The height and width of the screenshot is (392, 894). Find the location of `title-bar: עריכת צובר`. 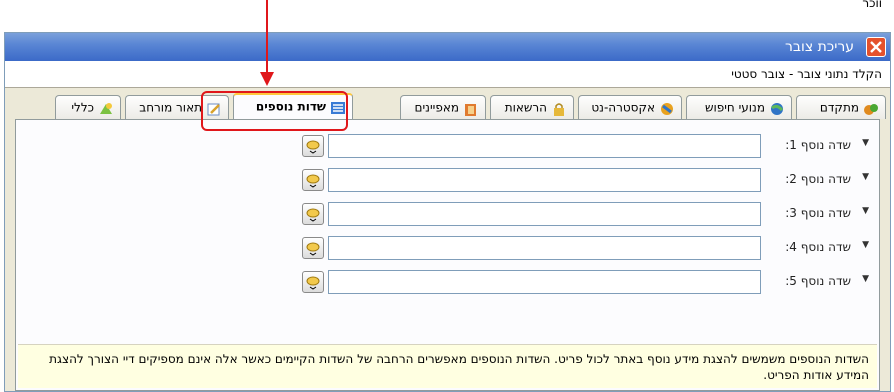

title-bar: עריכת צובר is located at coordinates (447, 47).